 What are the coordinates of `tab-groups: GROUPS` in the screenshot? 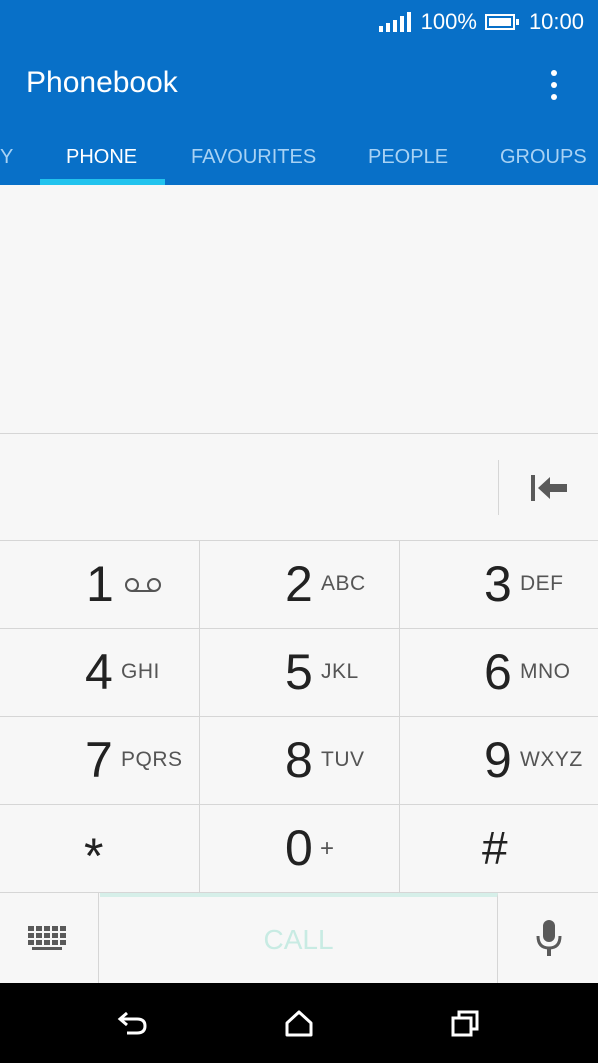 It's located at (543, 157).